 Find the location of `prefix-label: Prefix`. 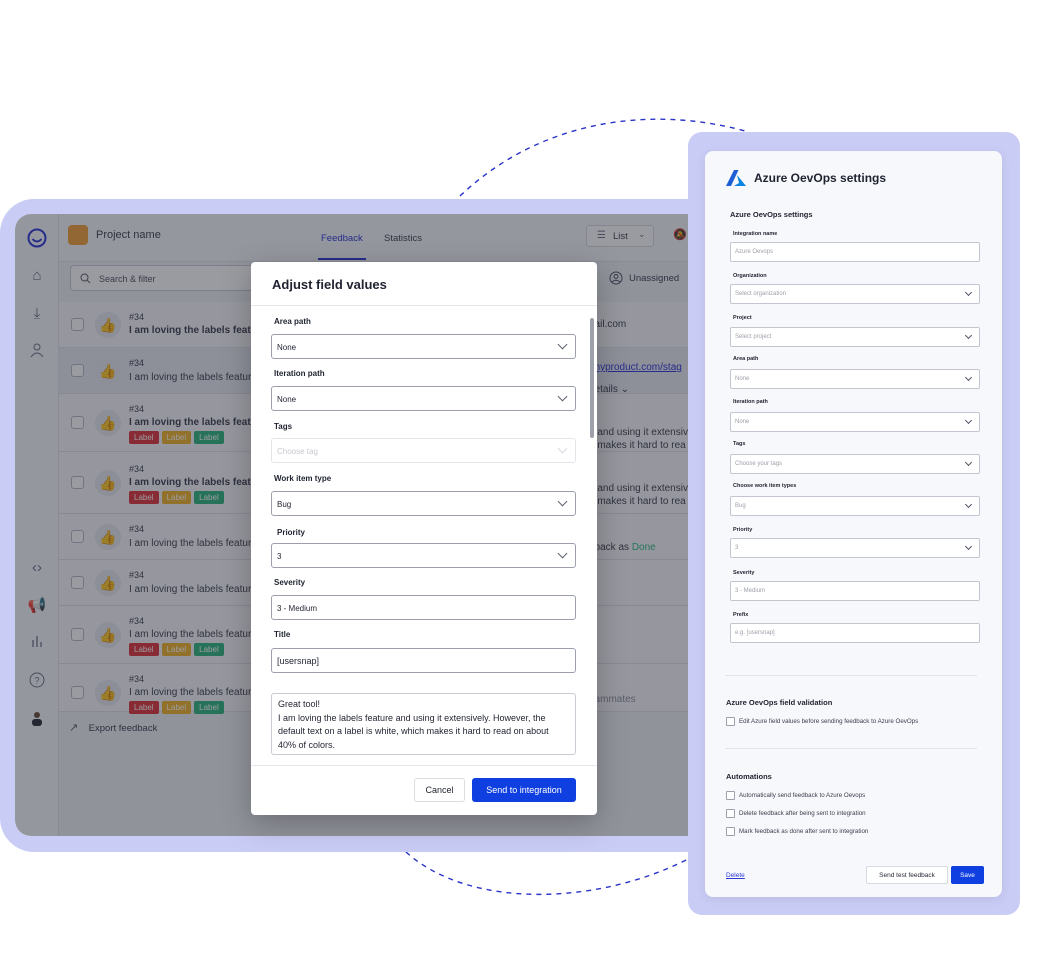

prefix-label: Prefix is located at coordinates (741, 615).